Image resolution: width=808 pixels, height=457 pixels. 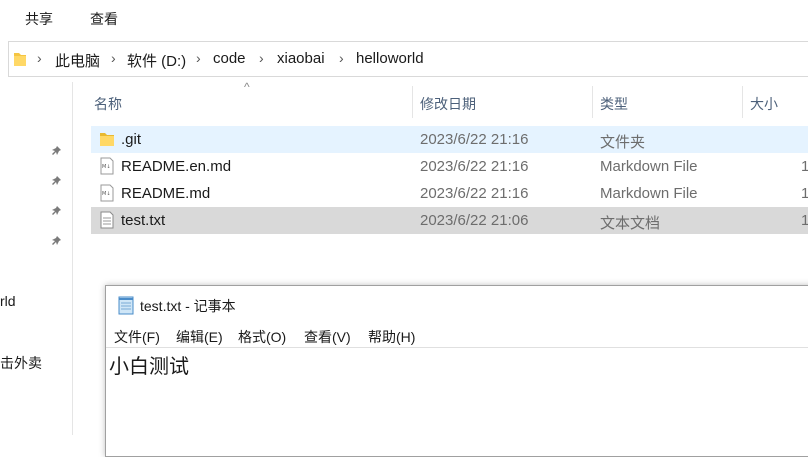 What do you see at coordinates (131, 139) in the screenshot?
I see `file-name: .git` at bounding box center [131, 139].